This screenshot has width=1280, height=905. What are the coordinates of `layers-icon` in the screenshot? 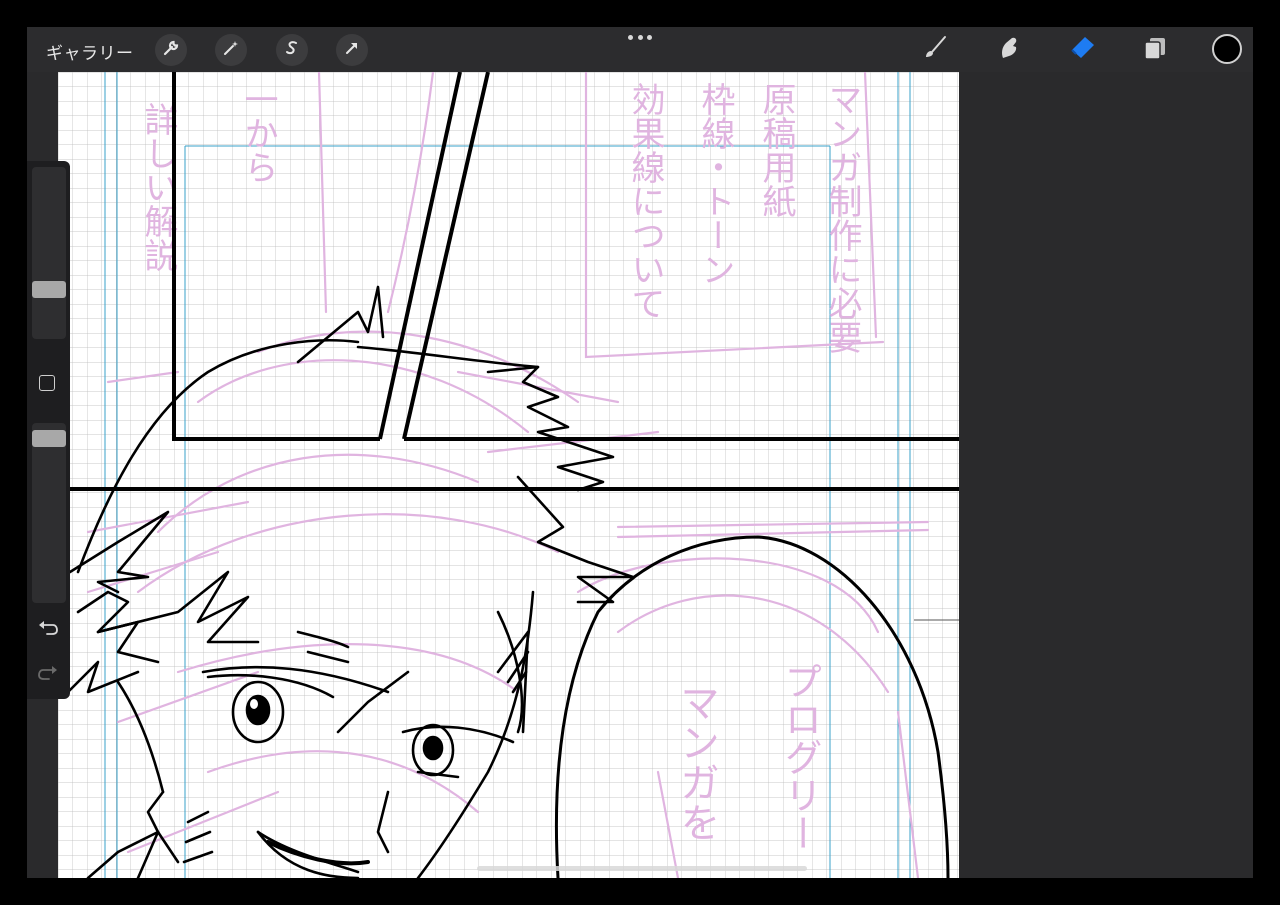 It's located at (1155, 50).